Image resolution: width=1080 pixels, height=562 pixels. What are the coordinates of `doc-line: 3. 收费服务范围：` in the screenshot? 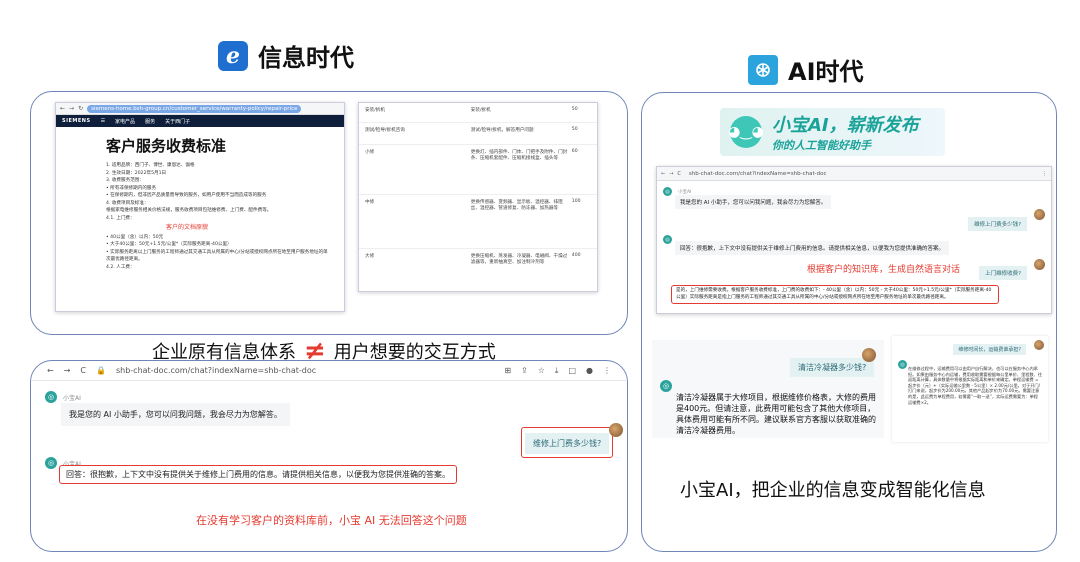 It's located at (125, 180).